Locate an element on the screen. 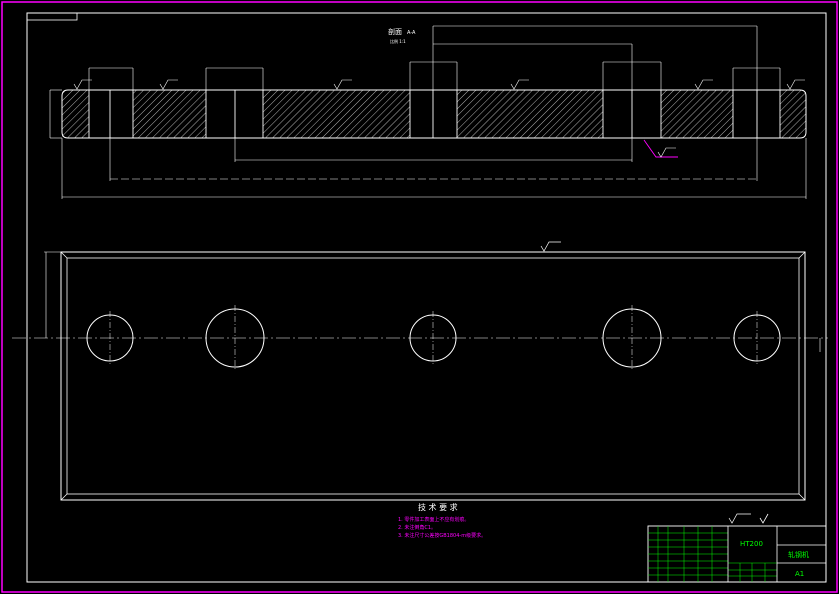 The width and height of the screenshot is (839, 594). tech-note-2: 2. 未注倒角C1。 is located at coordinates (417, 527).